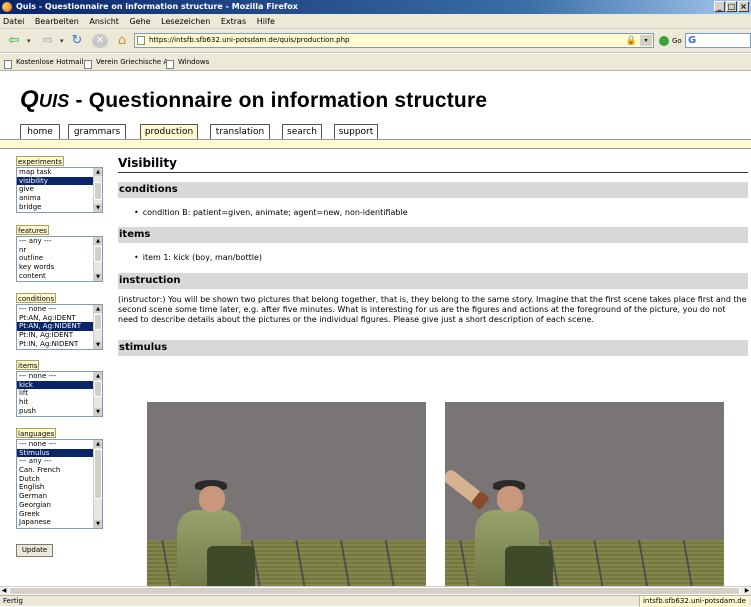 This screenshot has width=751, height=607. Describe the element at coordinates (233, 21) in the screenshot. I see `menu-extras: Extras` at that location.